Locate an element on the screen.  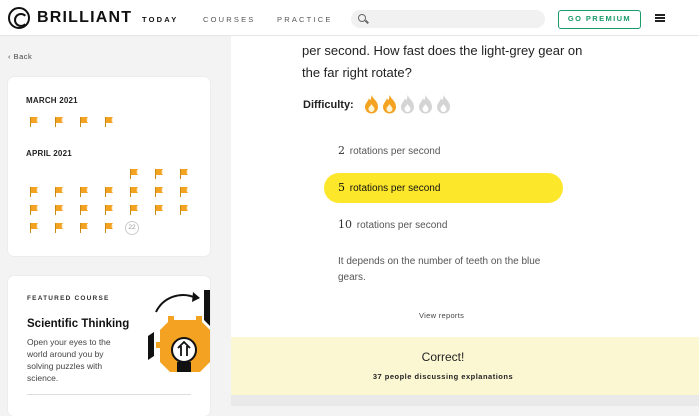
lightbulb-gear-illustration is located at coordinates (179, 331).